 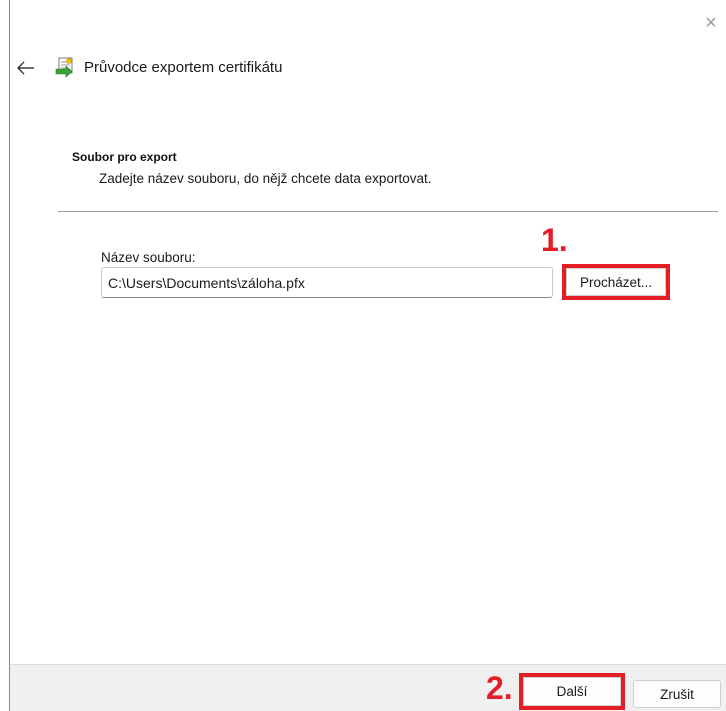 What do you see at coordinates (26, 68) in the screenshot?
I see `arrow-left-icon` at bounding box center [26, 68].